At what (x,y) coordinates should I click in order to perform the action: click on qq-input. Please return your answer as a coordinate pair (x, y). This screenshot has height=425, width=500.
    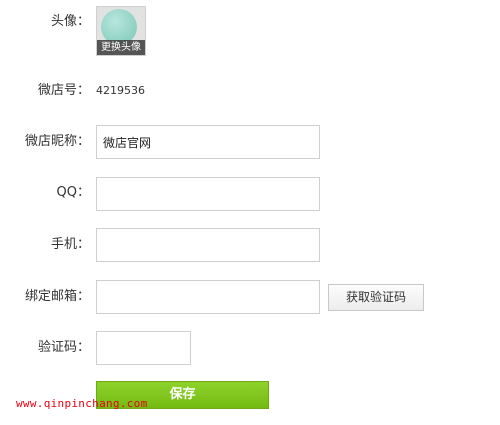
    Looking at the image, I should click on (208, 194).